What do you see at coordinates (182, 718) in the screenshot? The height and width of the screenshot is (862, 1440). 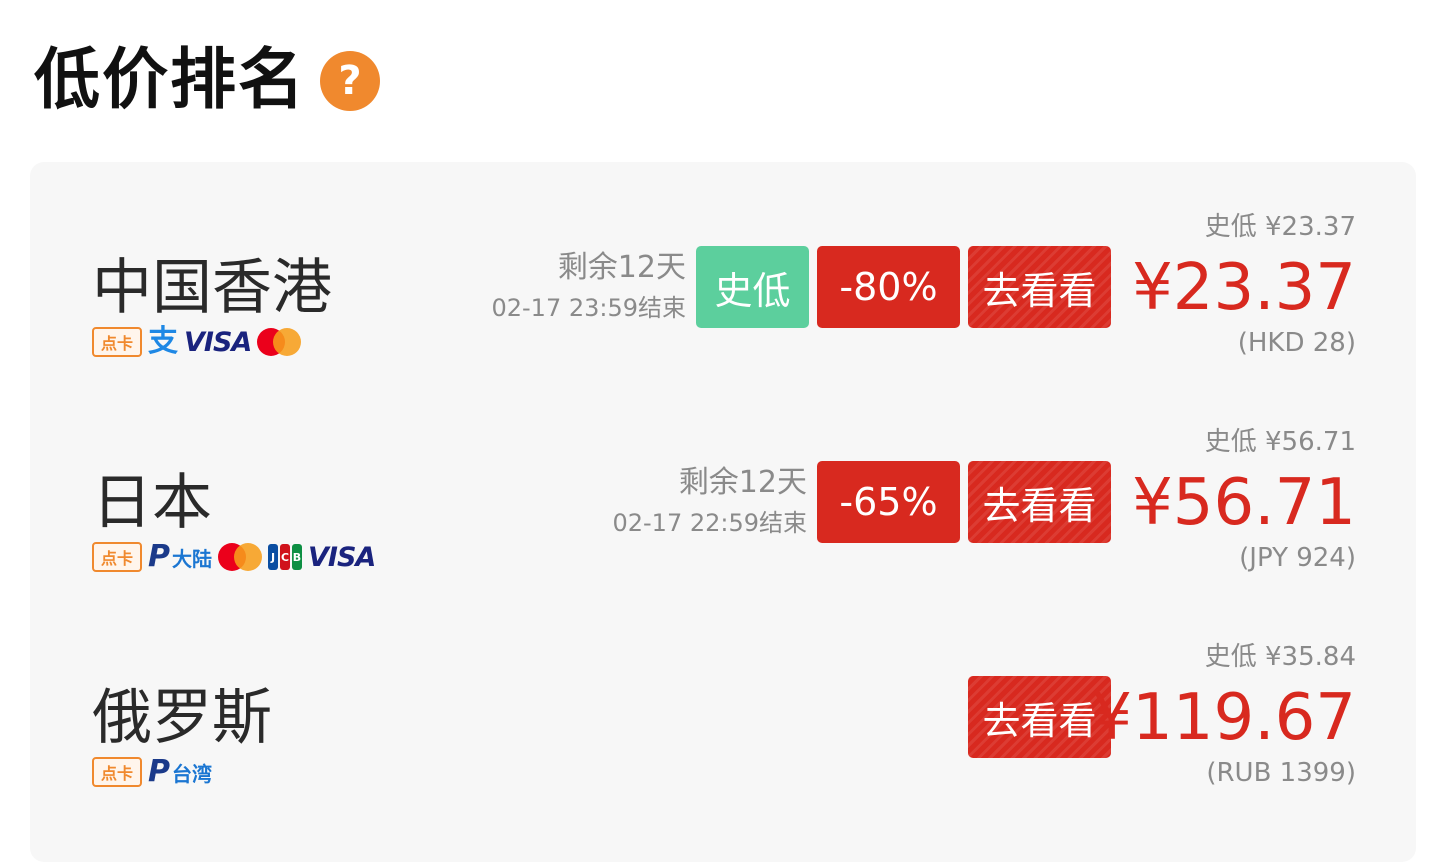 I see `country-name: 俄罗斯` at bounding box center [182, 718].